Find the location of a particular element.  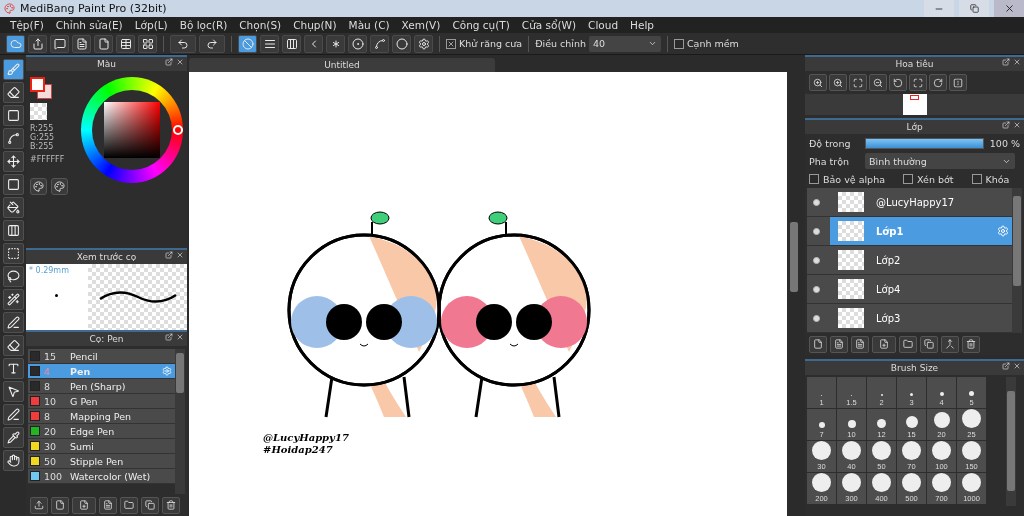

menu-item: Cloud is located at coordinates (603, 25).